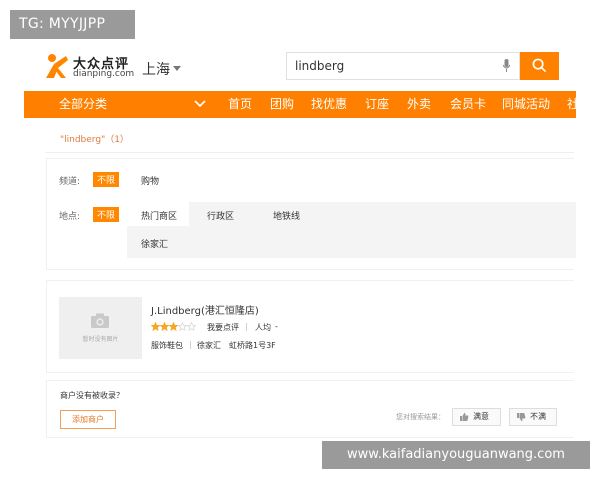 The width and height of the screenshot is (600, 480). What do you see at coordinates (209, 345) in the screenshot?
I see `shop-area: 徐家汇` at bounding box center [209, 345].